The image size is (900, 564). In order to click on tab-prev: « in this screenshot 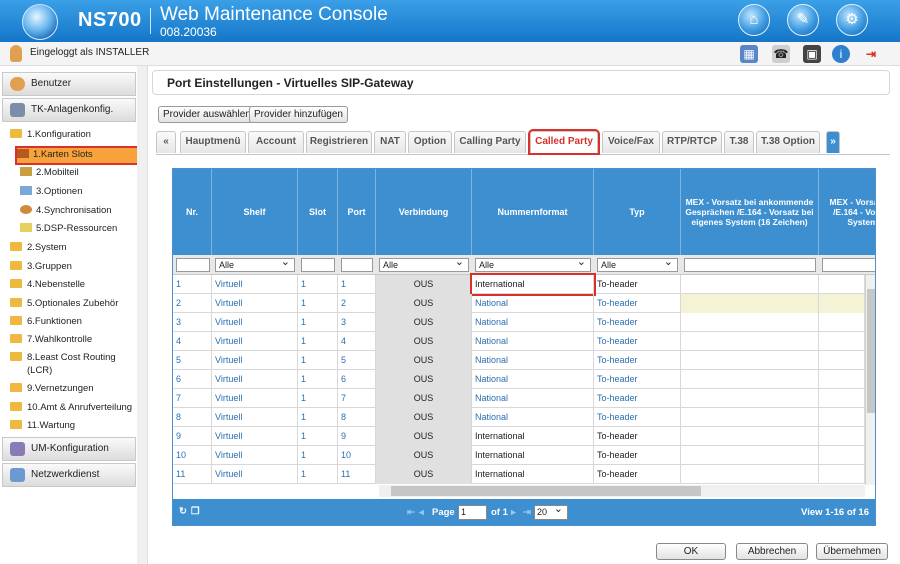, I will do `click(166, 142)`.